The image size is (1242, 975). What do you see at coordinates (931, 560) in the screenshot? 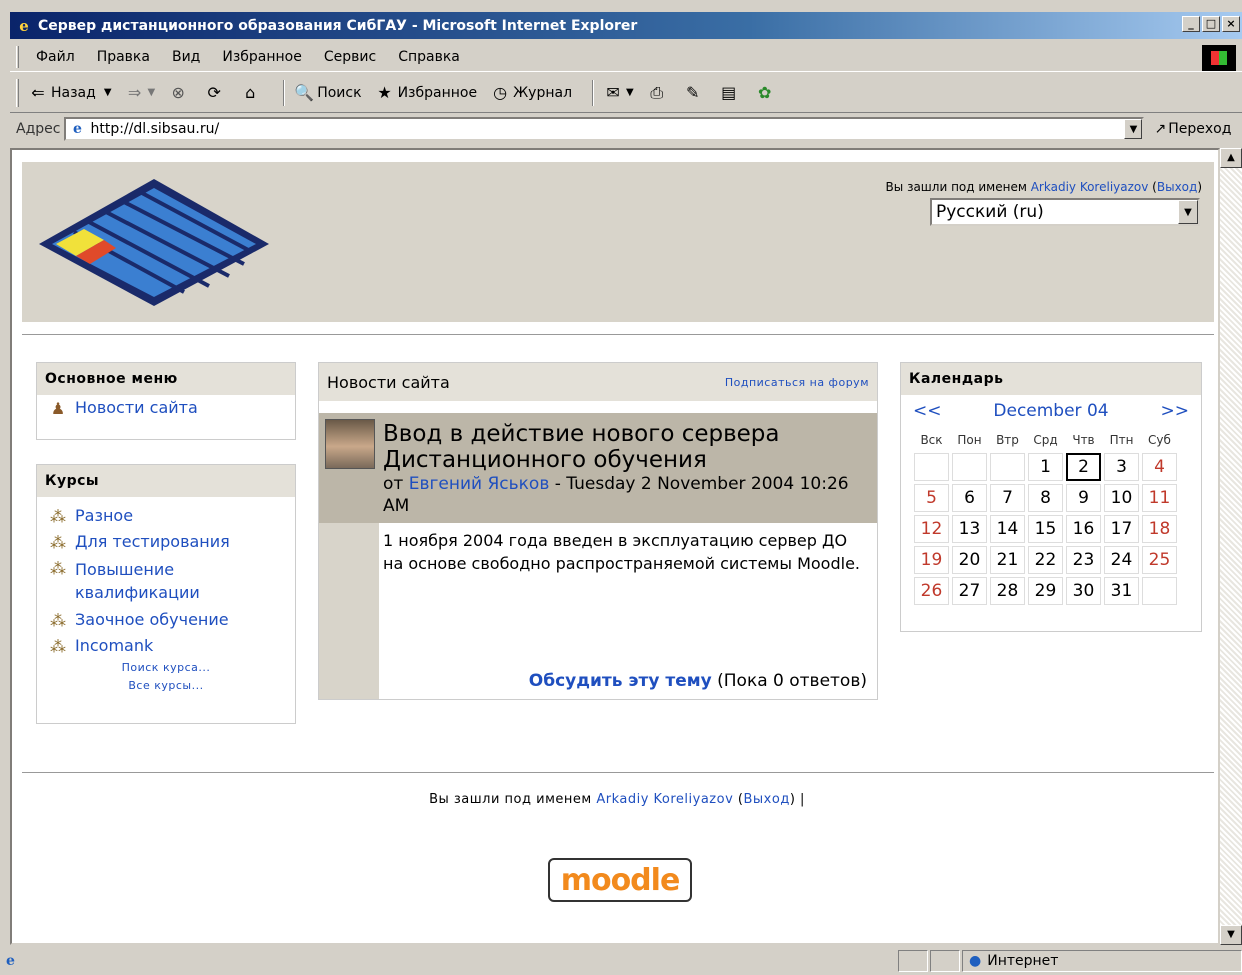
I see `calendar-day: 19` at bounding box center [931, 560].